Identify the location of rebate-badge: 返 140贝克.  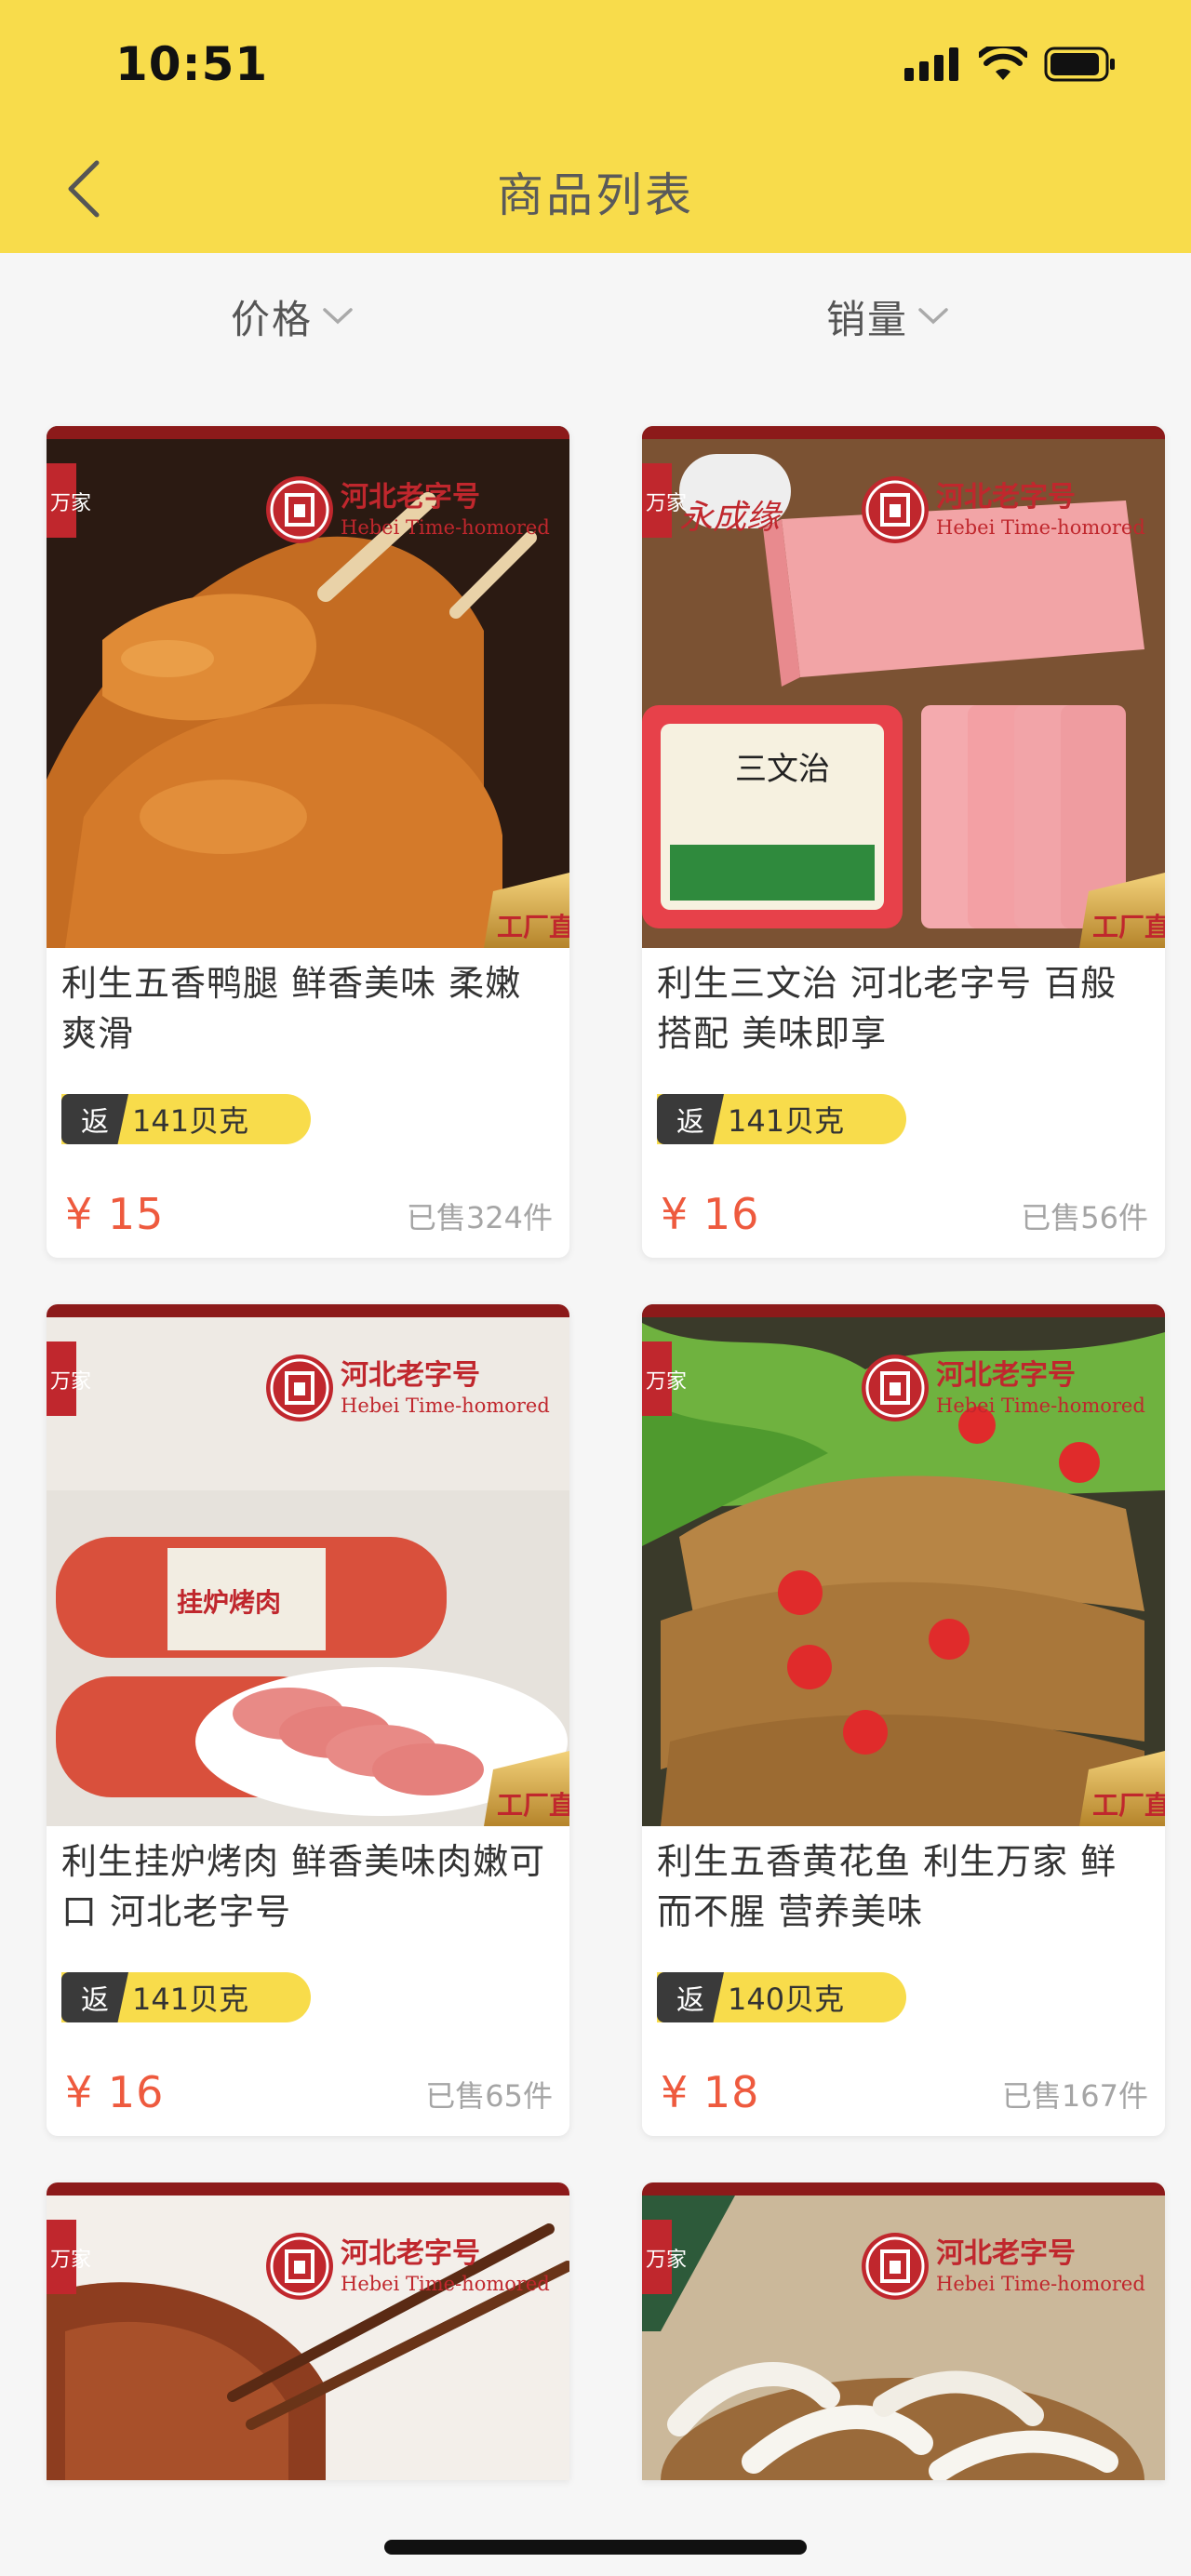
(781, 1997).